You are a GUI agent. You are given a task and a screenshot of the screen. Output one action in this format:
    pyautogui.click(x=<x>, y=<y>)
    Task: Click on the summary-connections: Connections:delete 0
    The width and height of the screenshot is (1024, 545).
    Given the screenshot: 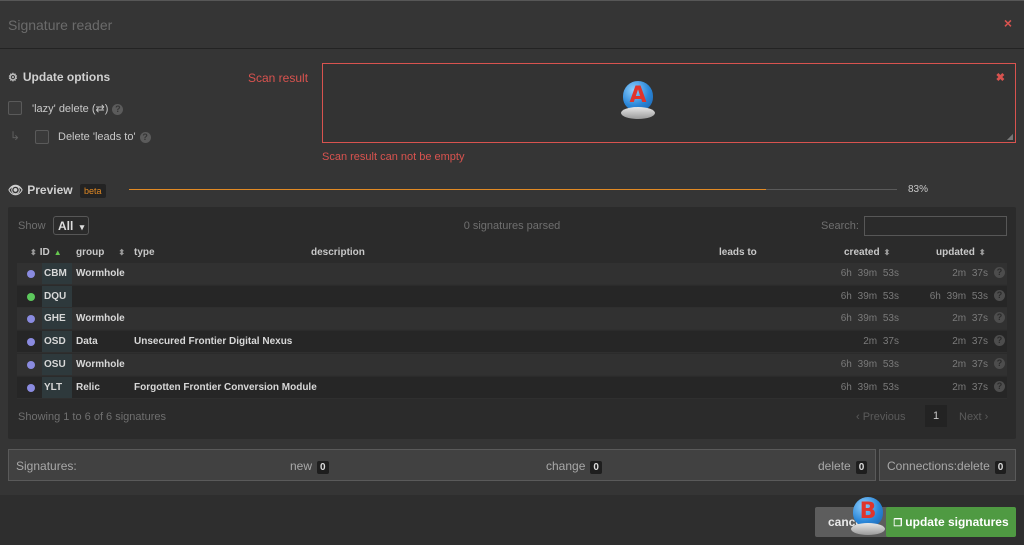 What is the action you would take?
    pyautogui.click(x=947, y=466)
    